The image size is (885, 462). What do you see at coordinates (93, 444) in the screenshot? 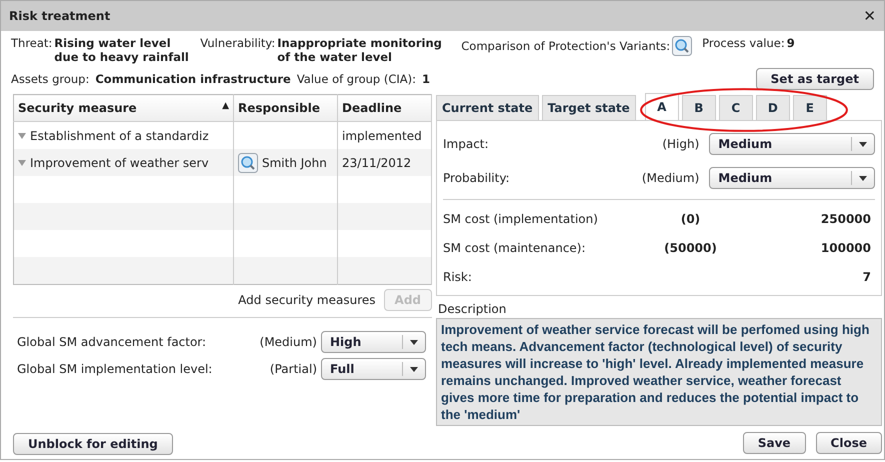
I see `unblock-button: Unblock for editing` at bounding box center [93, 444].